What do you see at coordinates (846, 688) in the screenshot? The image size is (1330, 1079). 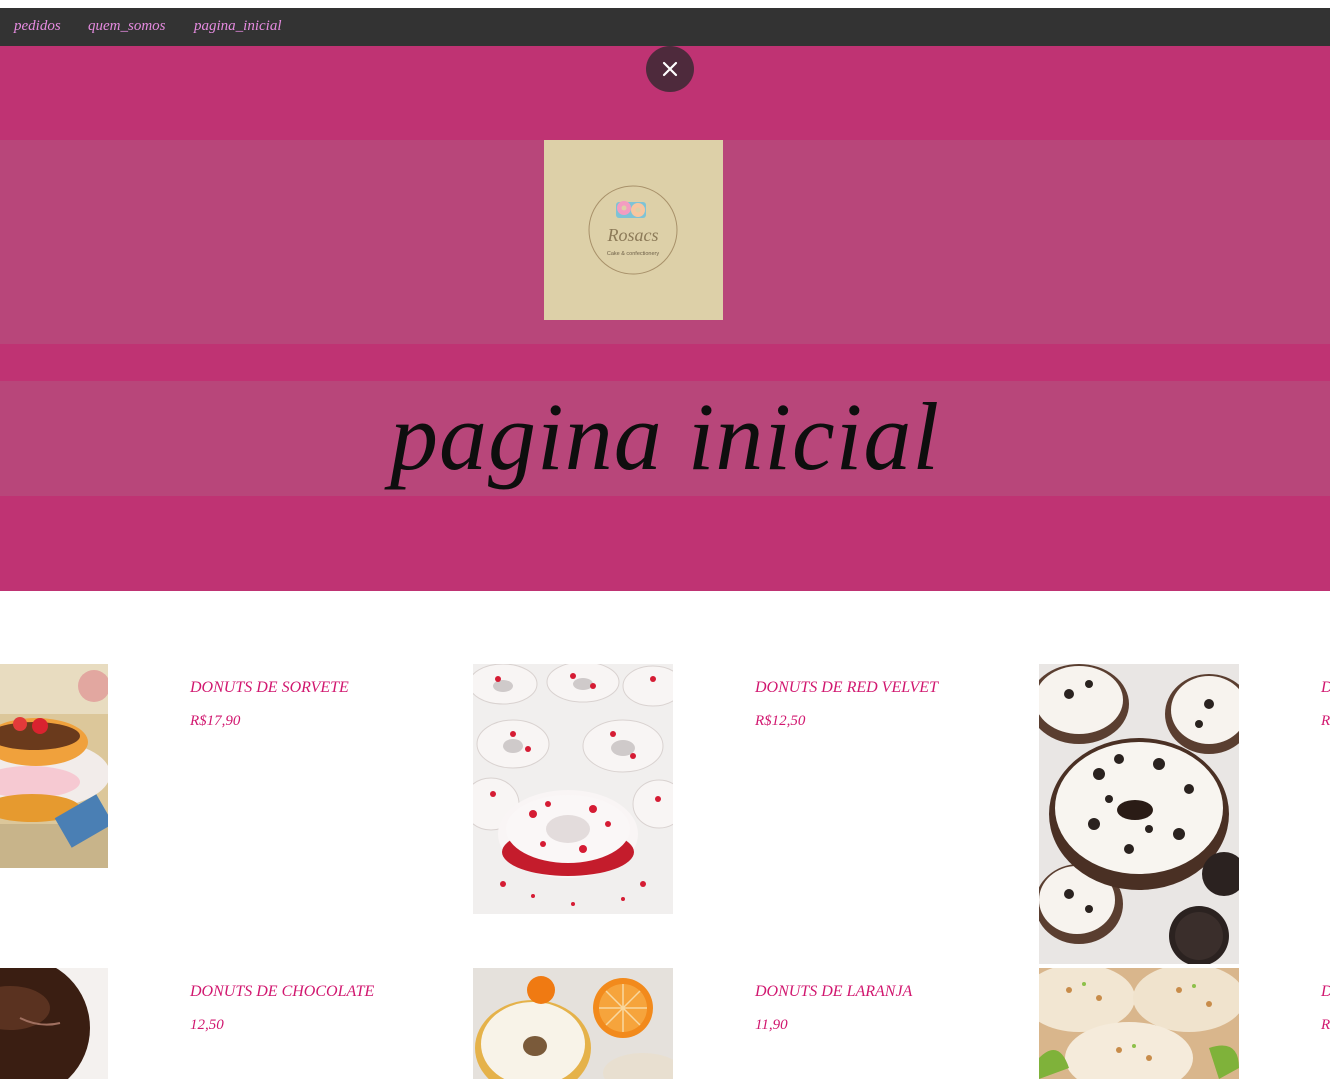 I see `product-name: DONUTS DE RED VELVET` at bounding box center [846, 688].